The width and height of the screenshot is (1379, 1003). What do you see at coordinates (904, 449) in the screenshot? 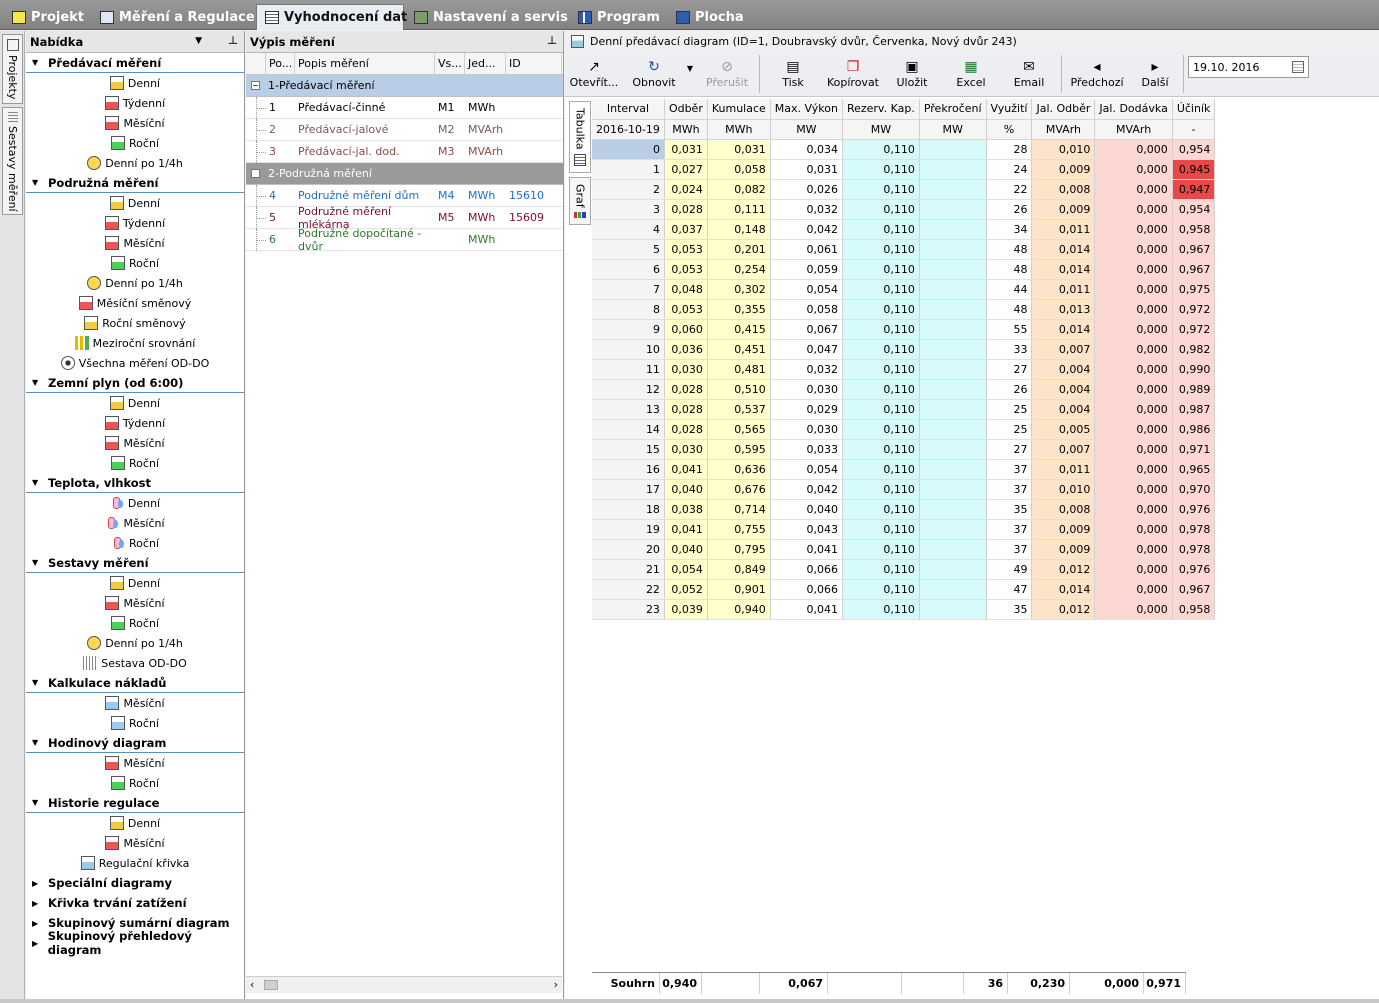
I see `table-row: 15 0,030 0,595 0,033 0,110 27 0,007 0,000 0,971` at bounding box center [904, 449].